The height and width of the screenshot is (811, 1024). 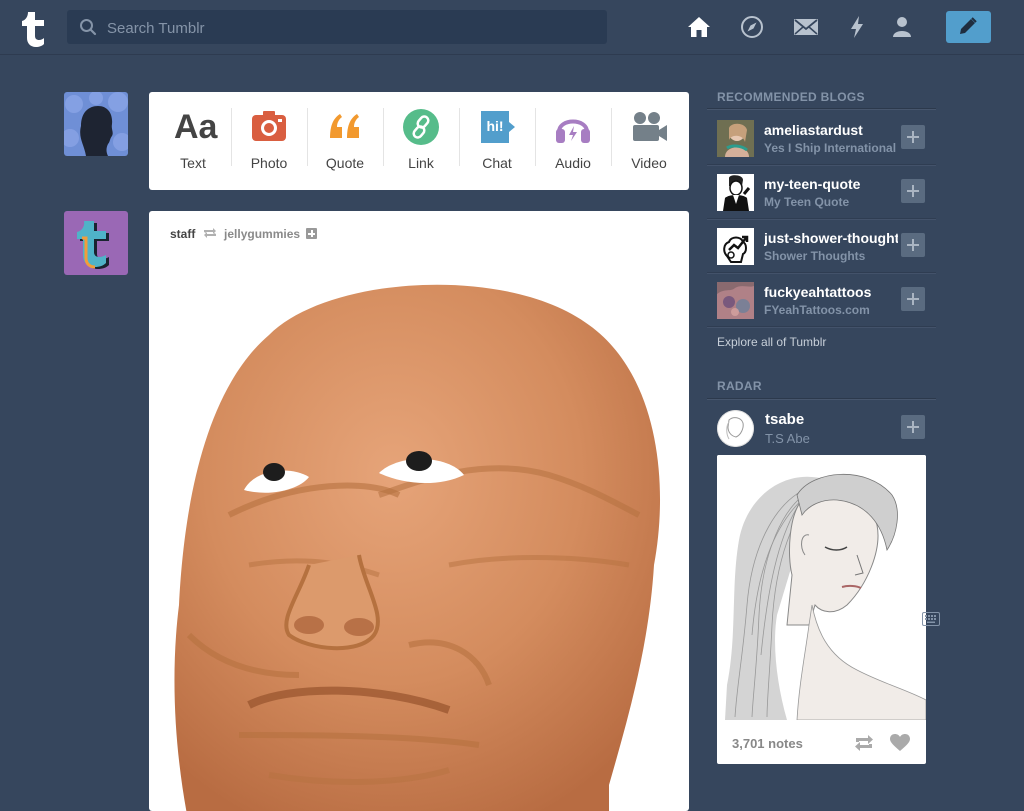 I want to click on recommended-blog-item: ameliastardust Yes I Ship International, so click(x=826, y=137).